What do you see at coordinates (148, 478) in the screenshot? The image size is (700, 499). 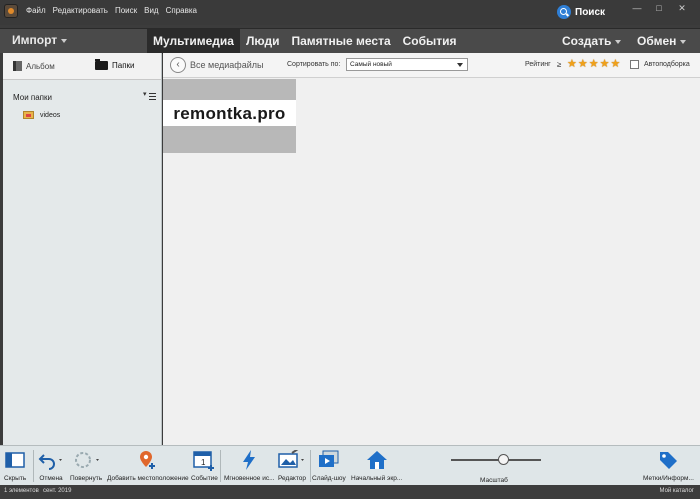 I see `add-location-label: Добавить местоположение` at bounding box center [148, 478].